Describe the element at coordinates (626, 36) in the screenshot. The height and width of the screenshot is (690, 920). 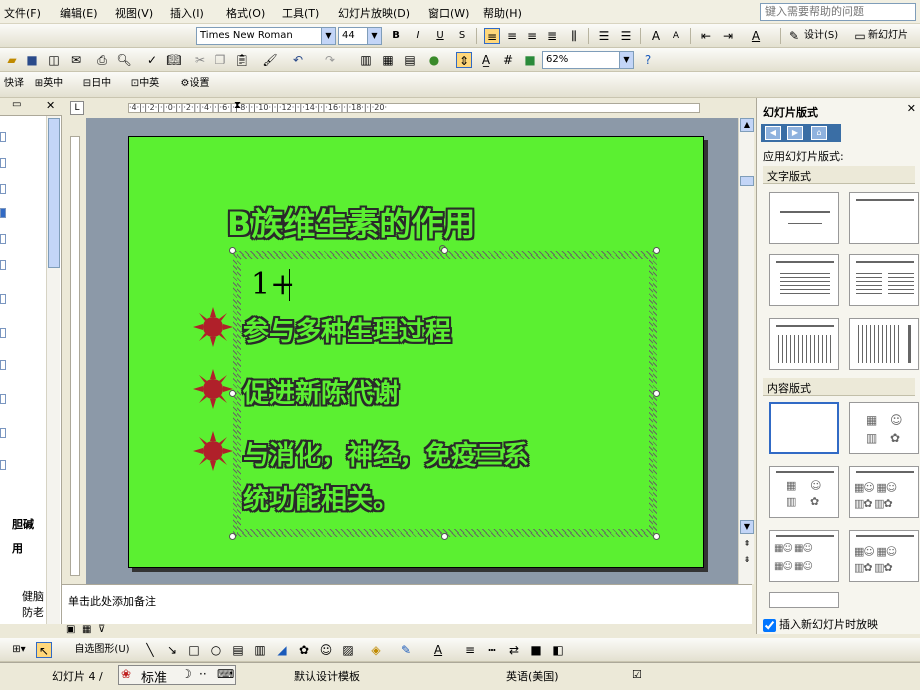
I see `bullets-icon: ☰` at that location.